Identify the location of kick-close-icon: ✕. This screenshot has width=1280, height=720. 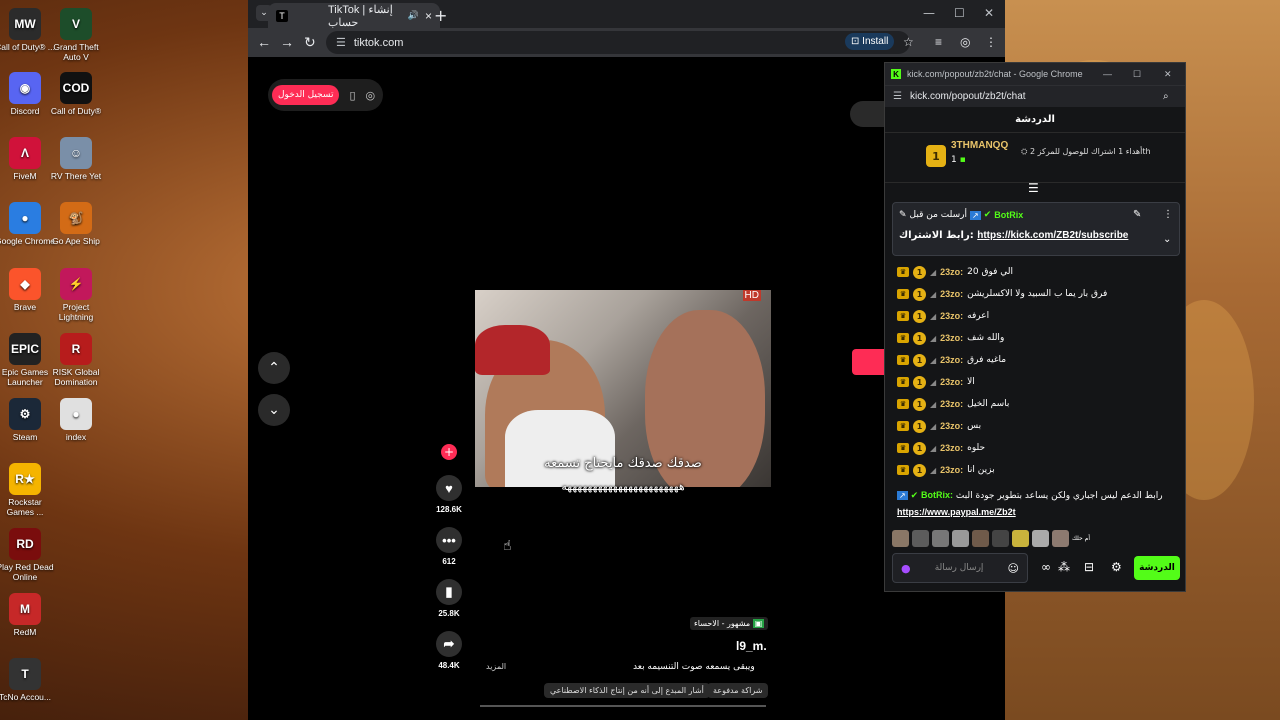
(1168, 74).